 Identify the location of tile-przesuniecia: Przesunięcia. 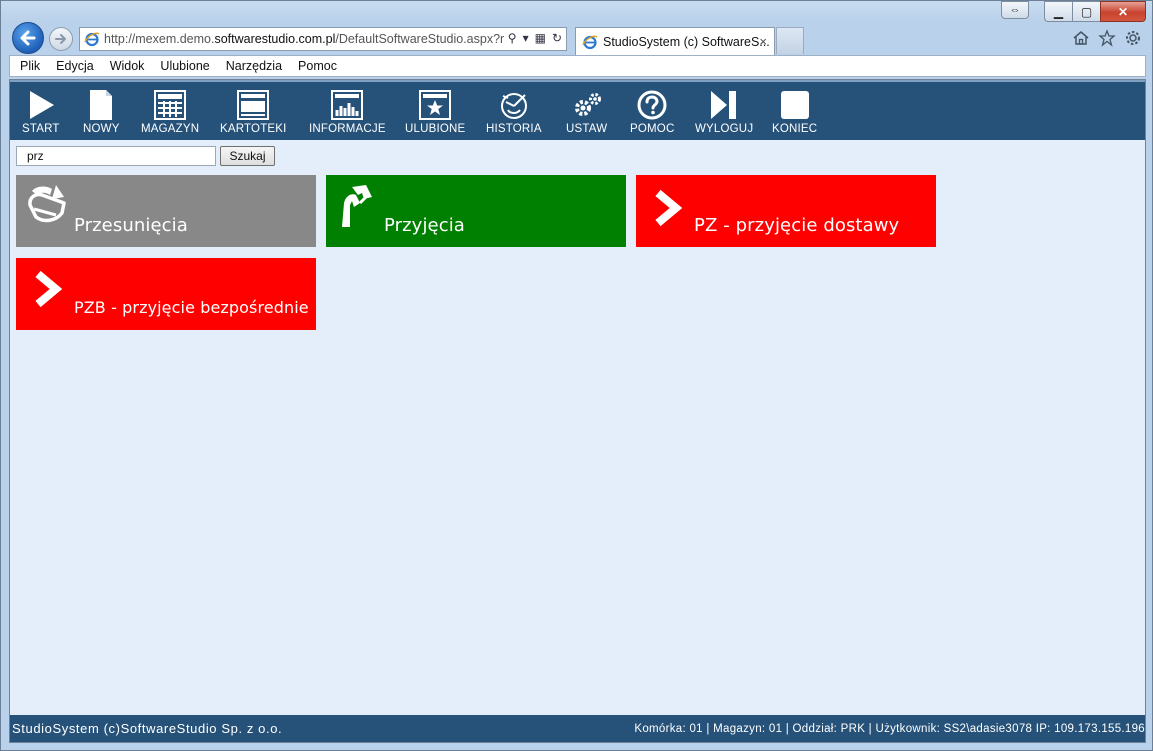
(166, 211).